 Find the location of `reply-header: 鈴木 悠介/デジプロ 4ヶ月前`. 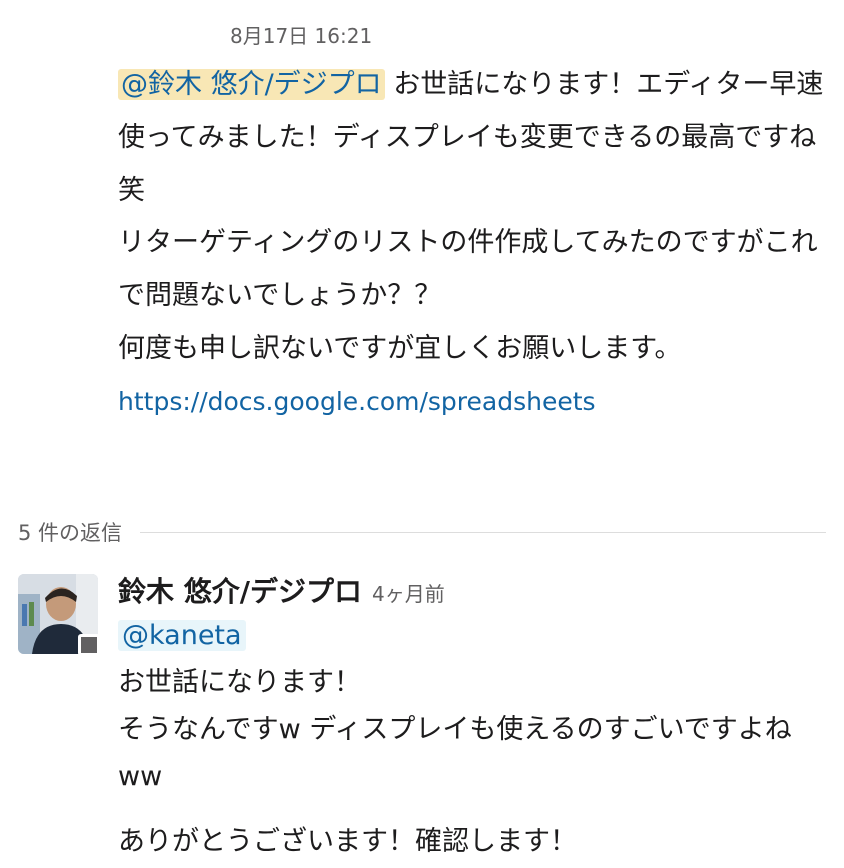

reply-header: 鈴木 悠介/デジプロ 4ヶ月前 is located at coordinates (281, 590).